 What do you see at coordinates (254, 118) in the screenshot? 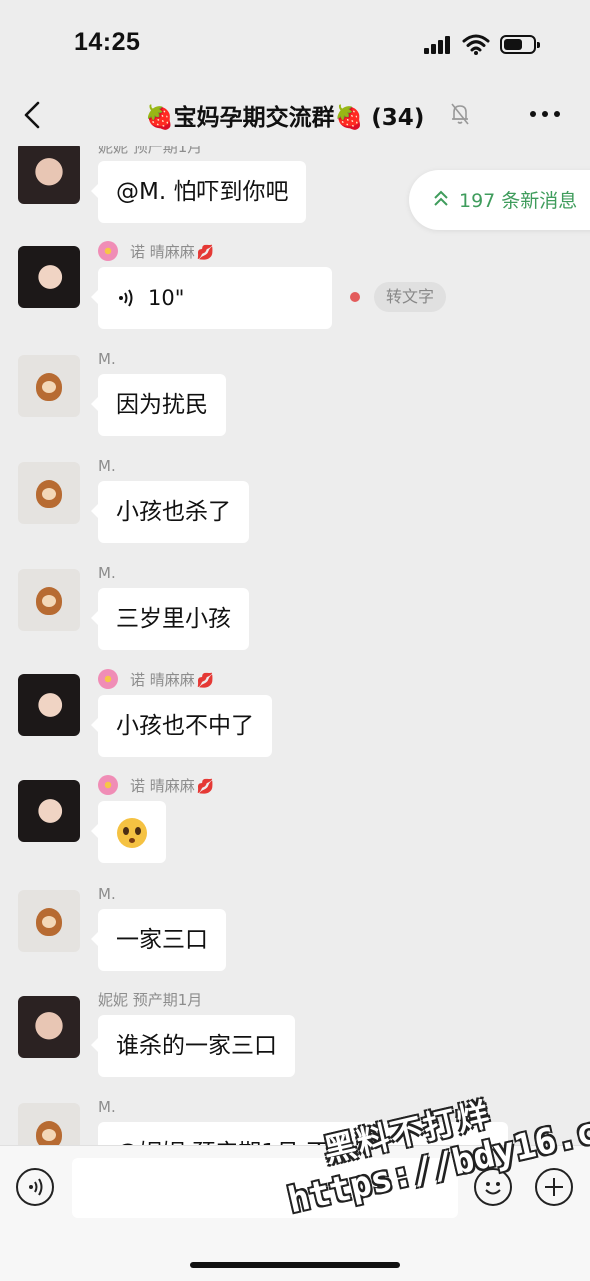
I see `group-name: 🍓宝妈孕期交流群🍓` at bounding box center [254, 118].